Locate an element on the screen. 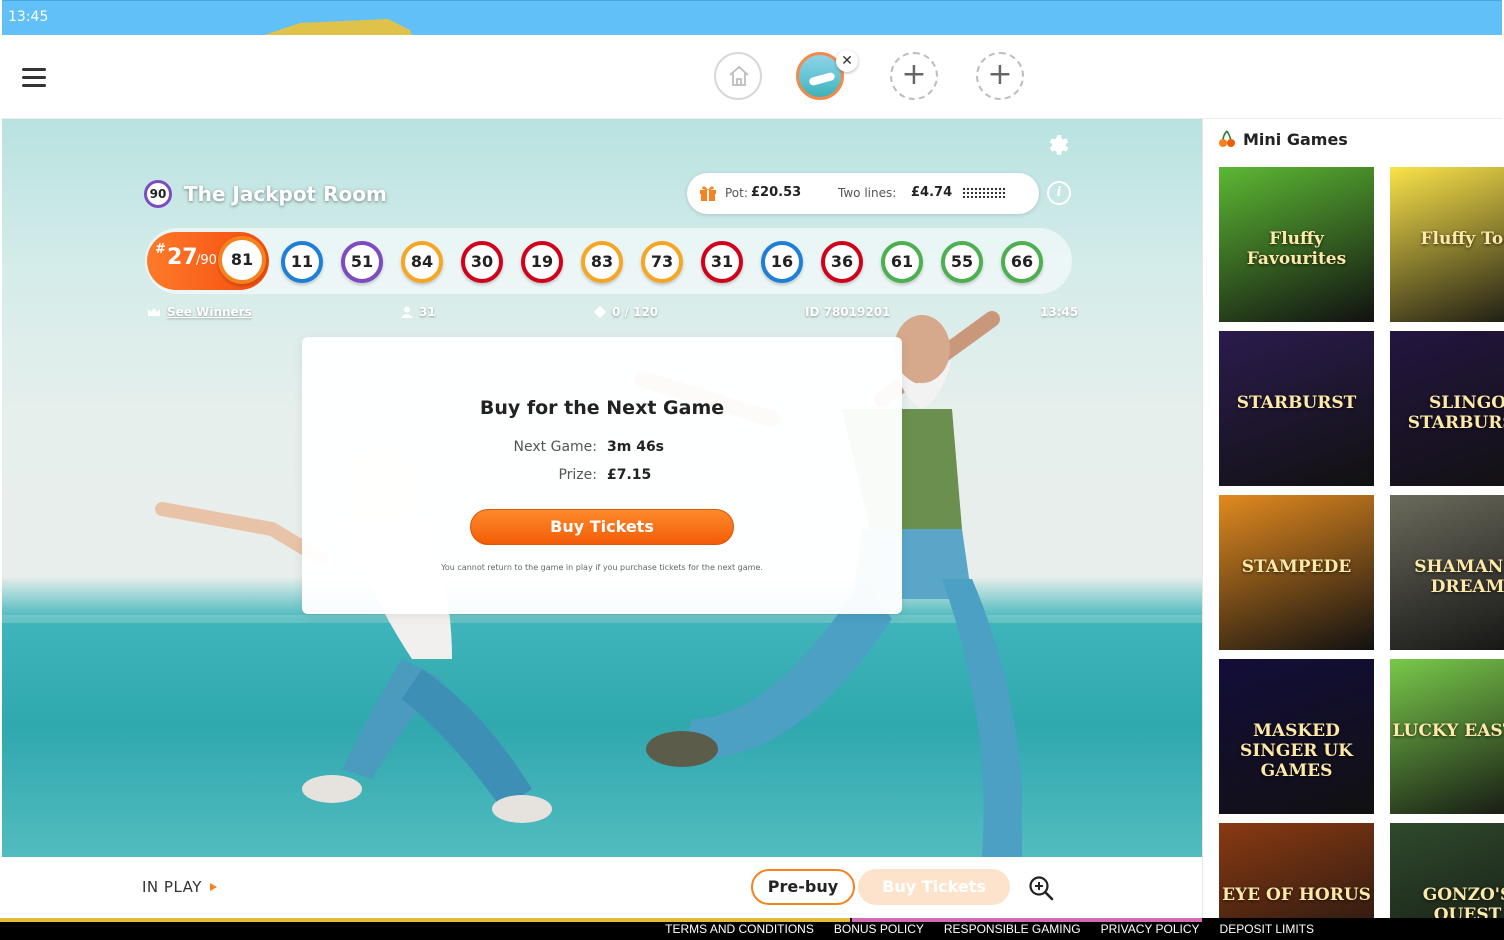 The image size is (1504, 940). footer-link-deposit: DEPOSIT LIMITS is located at coordinates (1267, 929).